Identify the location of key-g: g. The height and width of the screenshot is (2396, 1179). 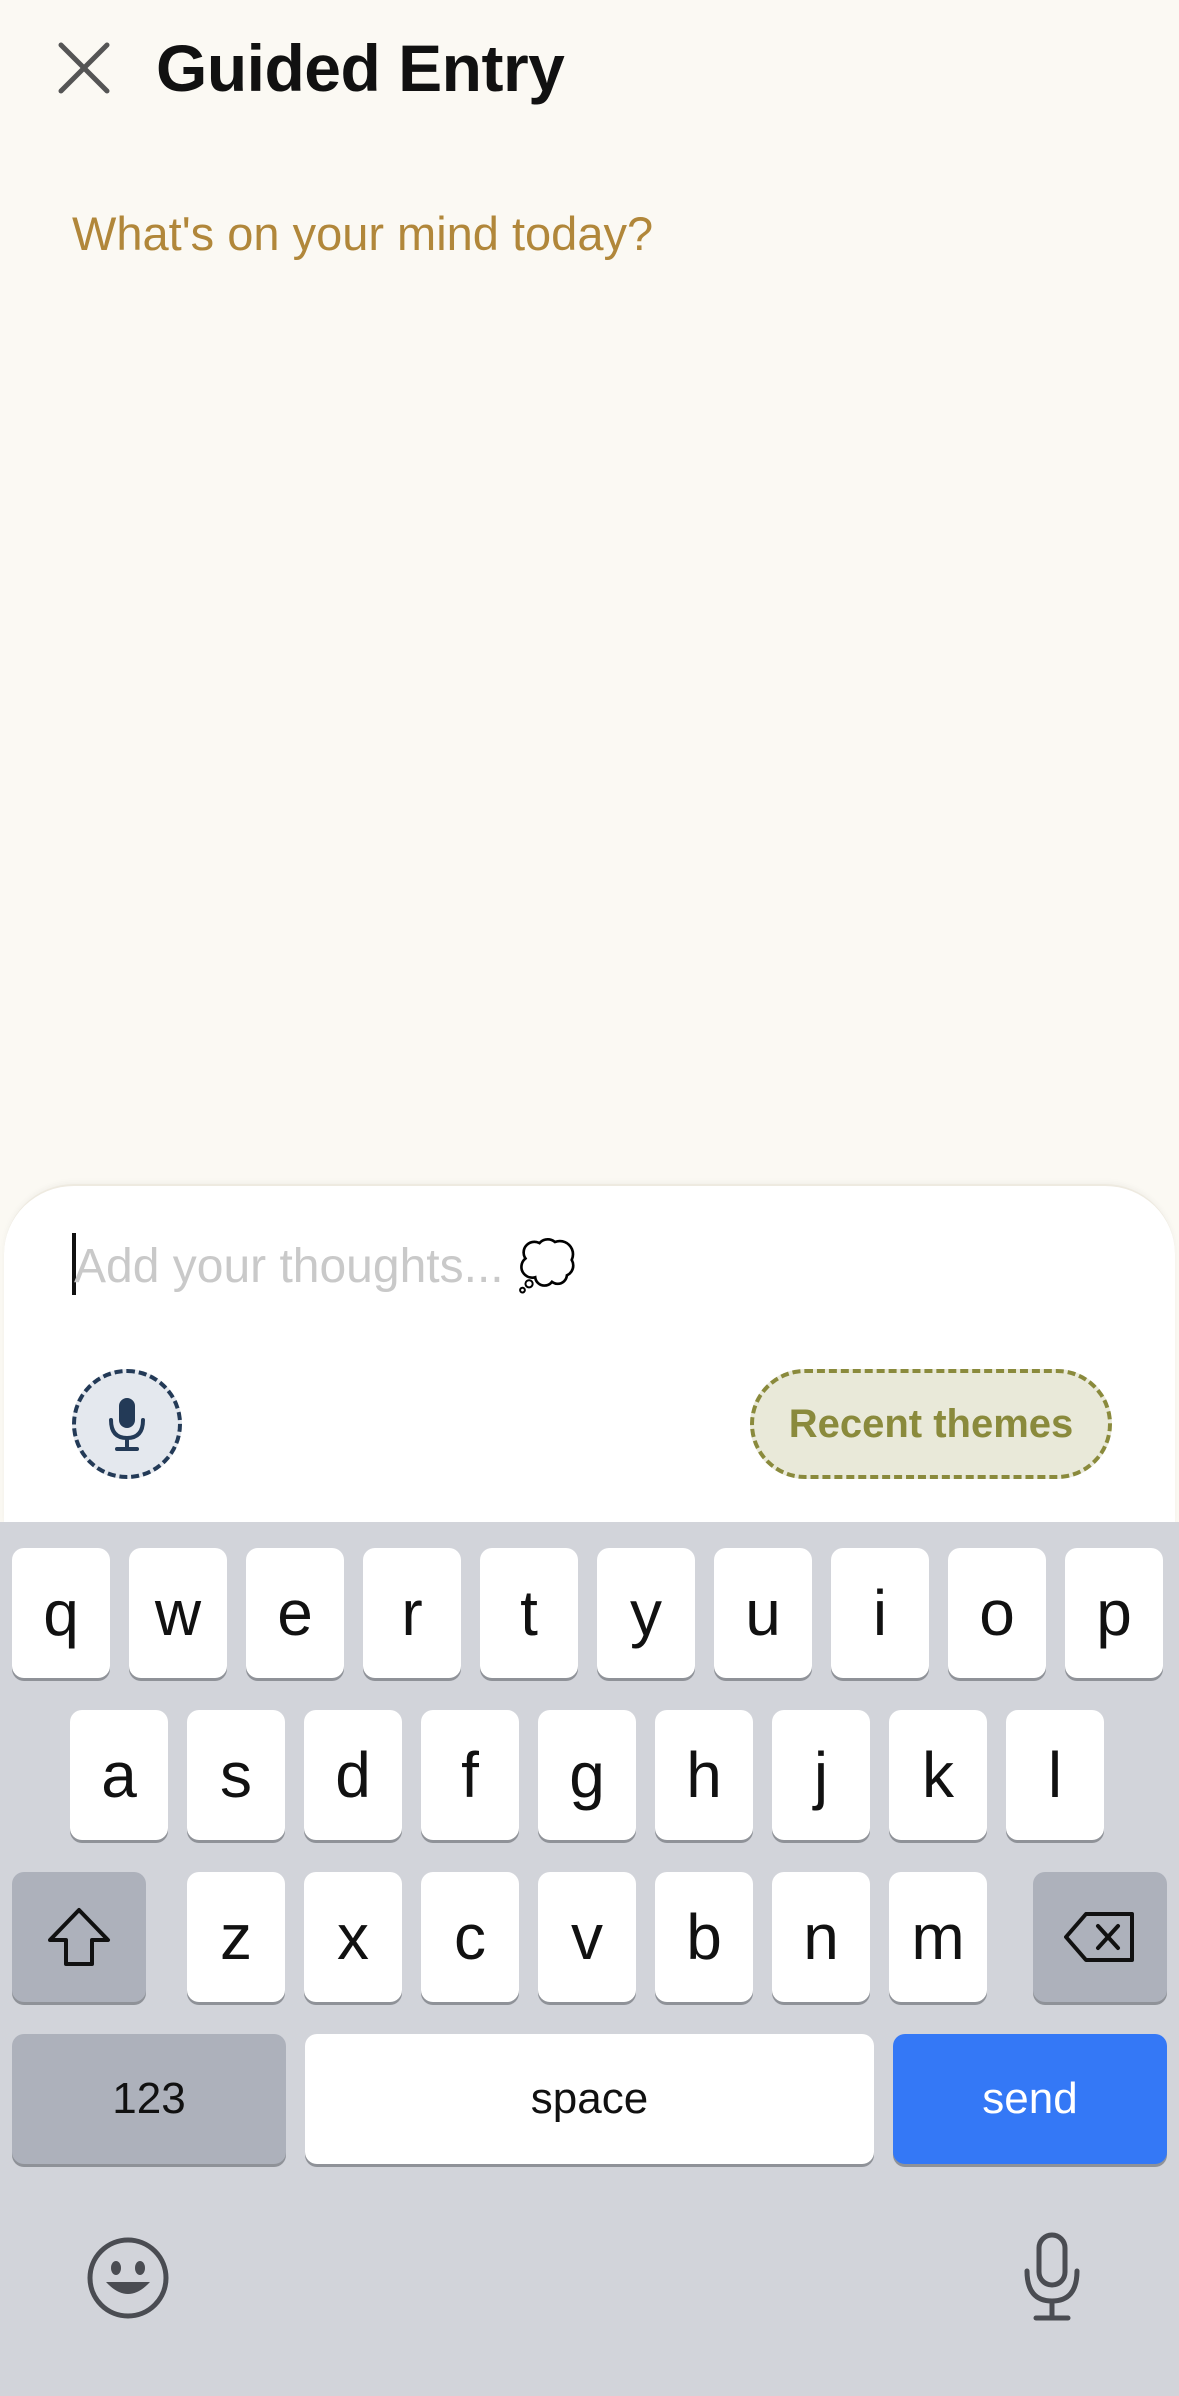
(587, 1775).